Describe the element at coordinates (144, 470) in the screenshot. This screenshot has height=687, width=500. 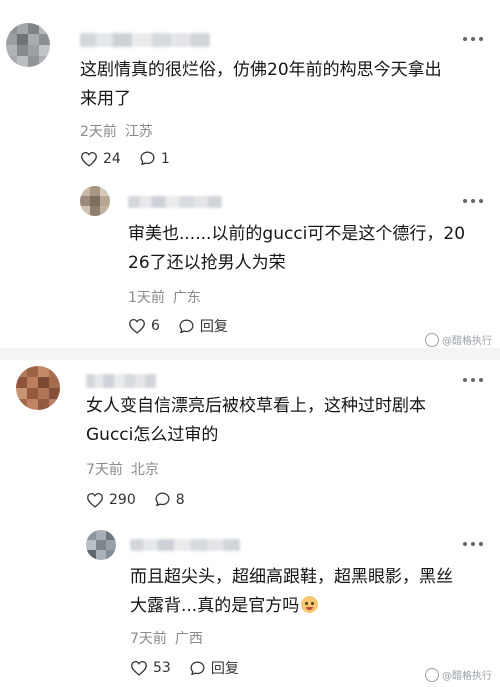
I see `comment-location: 北京` at that location.